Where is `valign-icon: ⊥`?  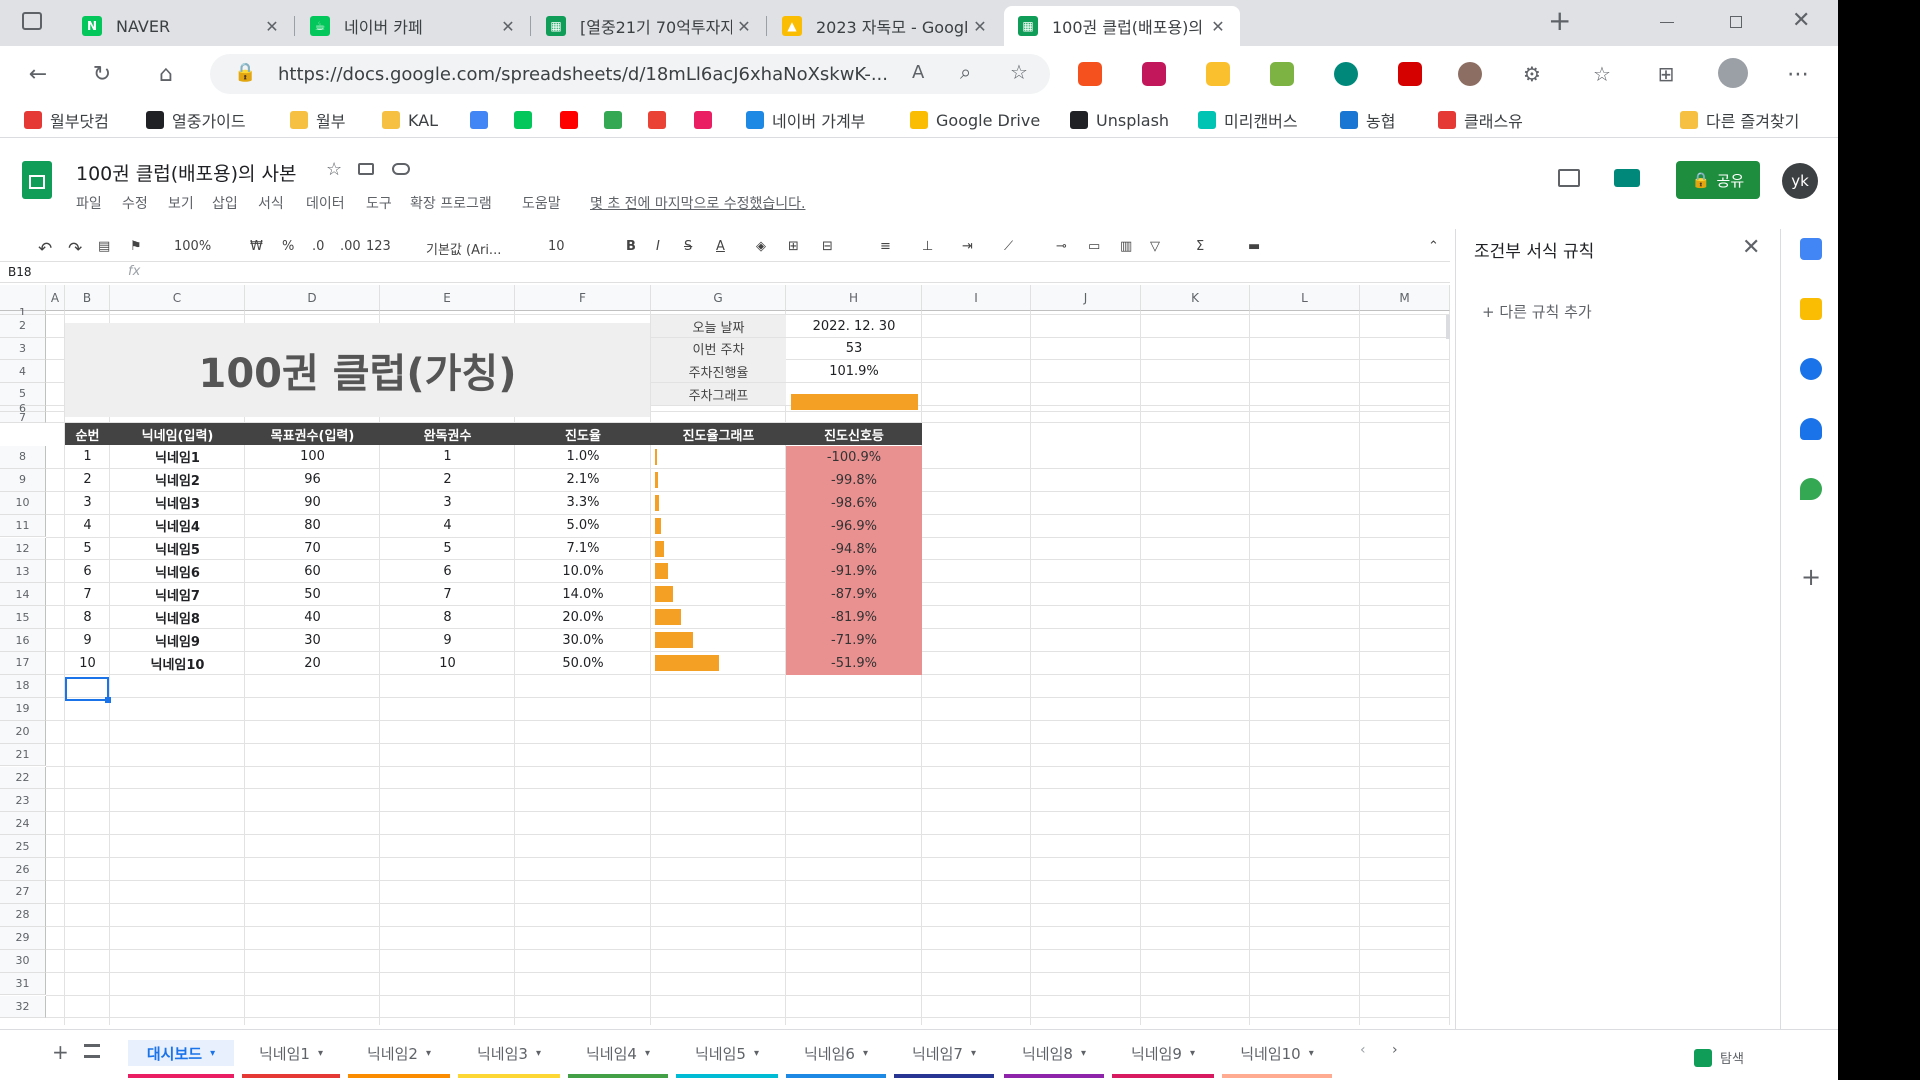 valign-icon: ⊥ is located at coordinates (927, 246).